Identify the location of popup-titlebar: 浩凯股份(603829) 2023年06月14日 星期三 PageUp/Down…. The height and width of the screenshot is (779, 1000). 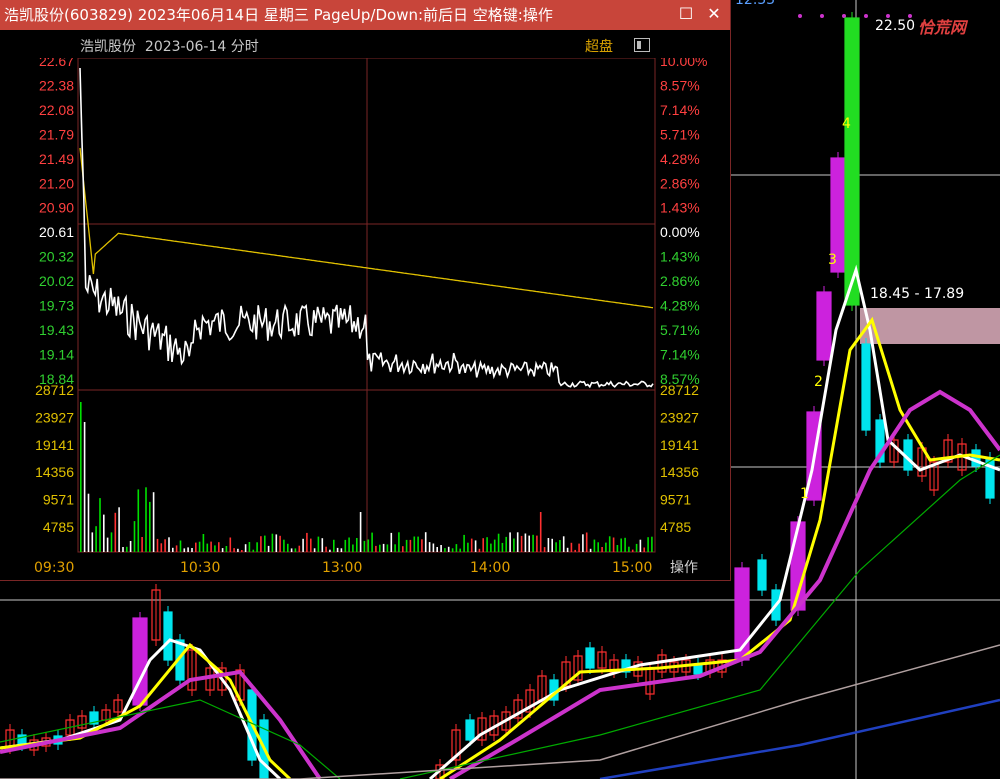
(365, 15).